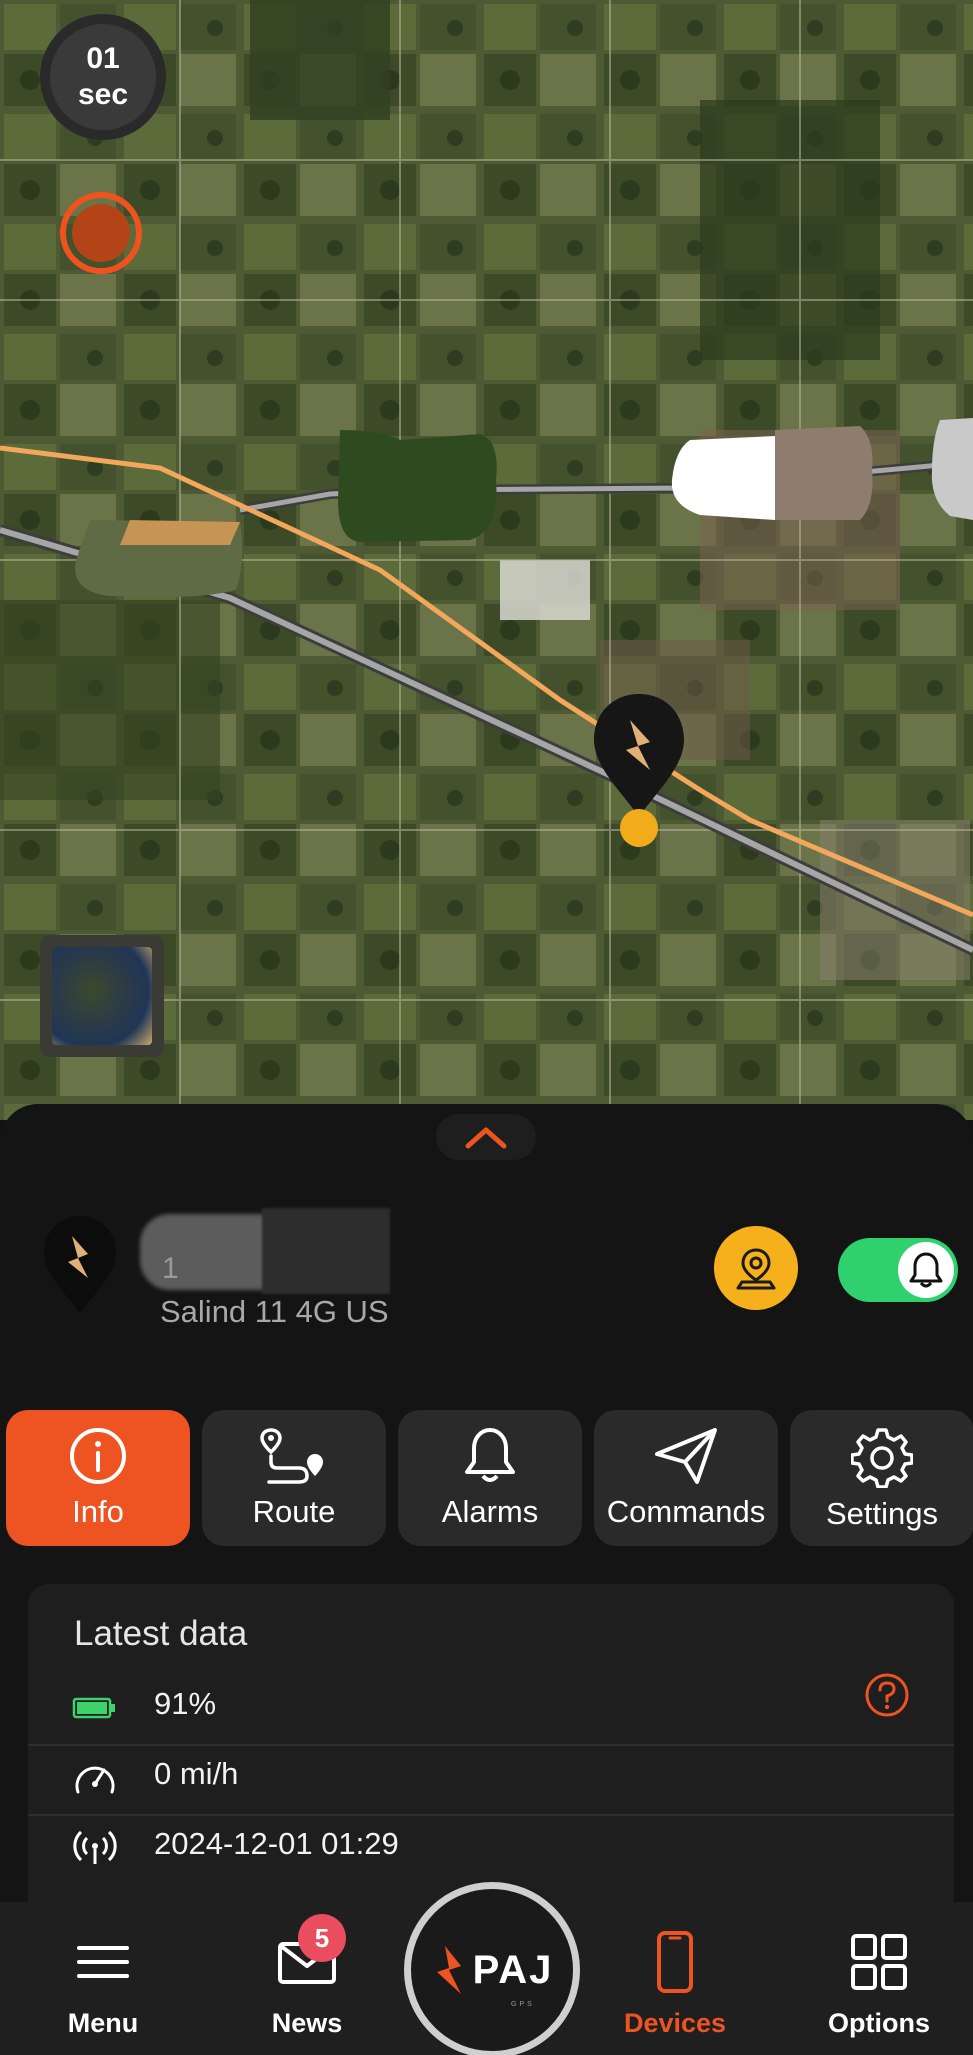 This screenshot has width=973, height=2055. I want to click on tab-info: Info, so click(98, 1478).